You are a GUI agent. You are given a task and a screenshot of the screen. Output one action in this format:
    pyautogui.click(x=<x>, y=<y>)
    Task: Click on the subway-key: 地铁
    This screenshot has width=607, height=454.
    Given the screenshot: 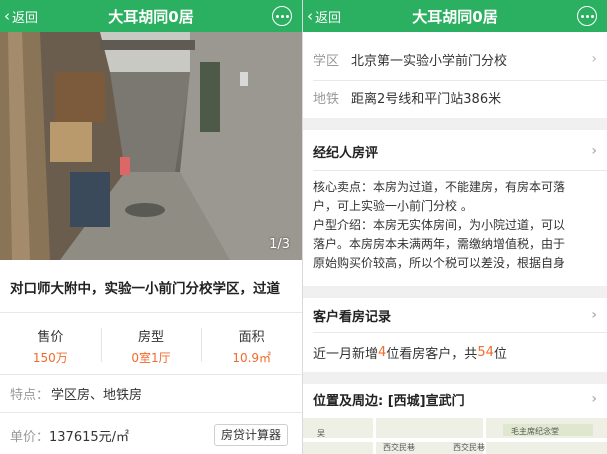 What is the action you would take?
    pyautogui.click(x=326, y=99)
    